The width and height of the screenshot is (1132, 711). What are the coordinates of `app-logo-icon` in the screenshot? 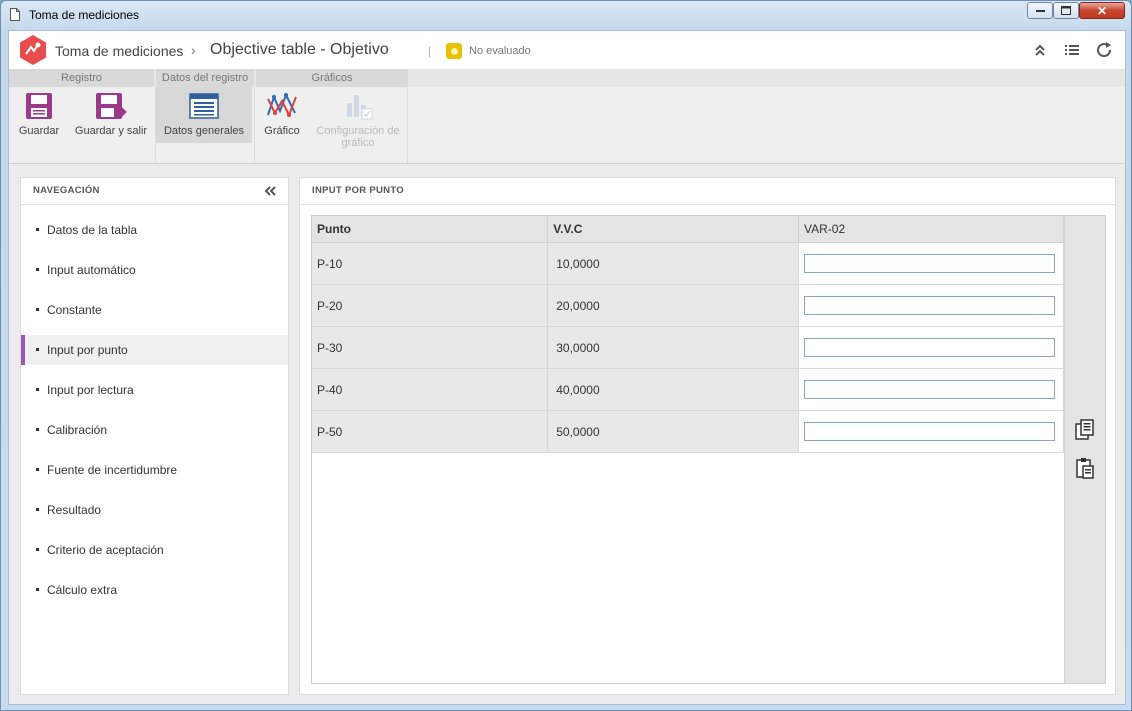 It's located at (33, 50).